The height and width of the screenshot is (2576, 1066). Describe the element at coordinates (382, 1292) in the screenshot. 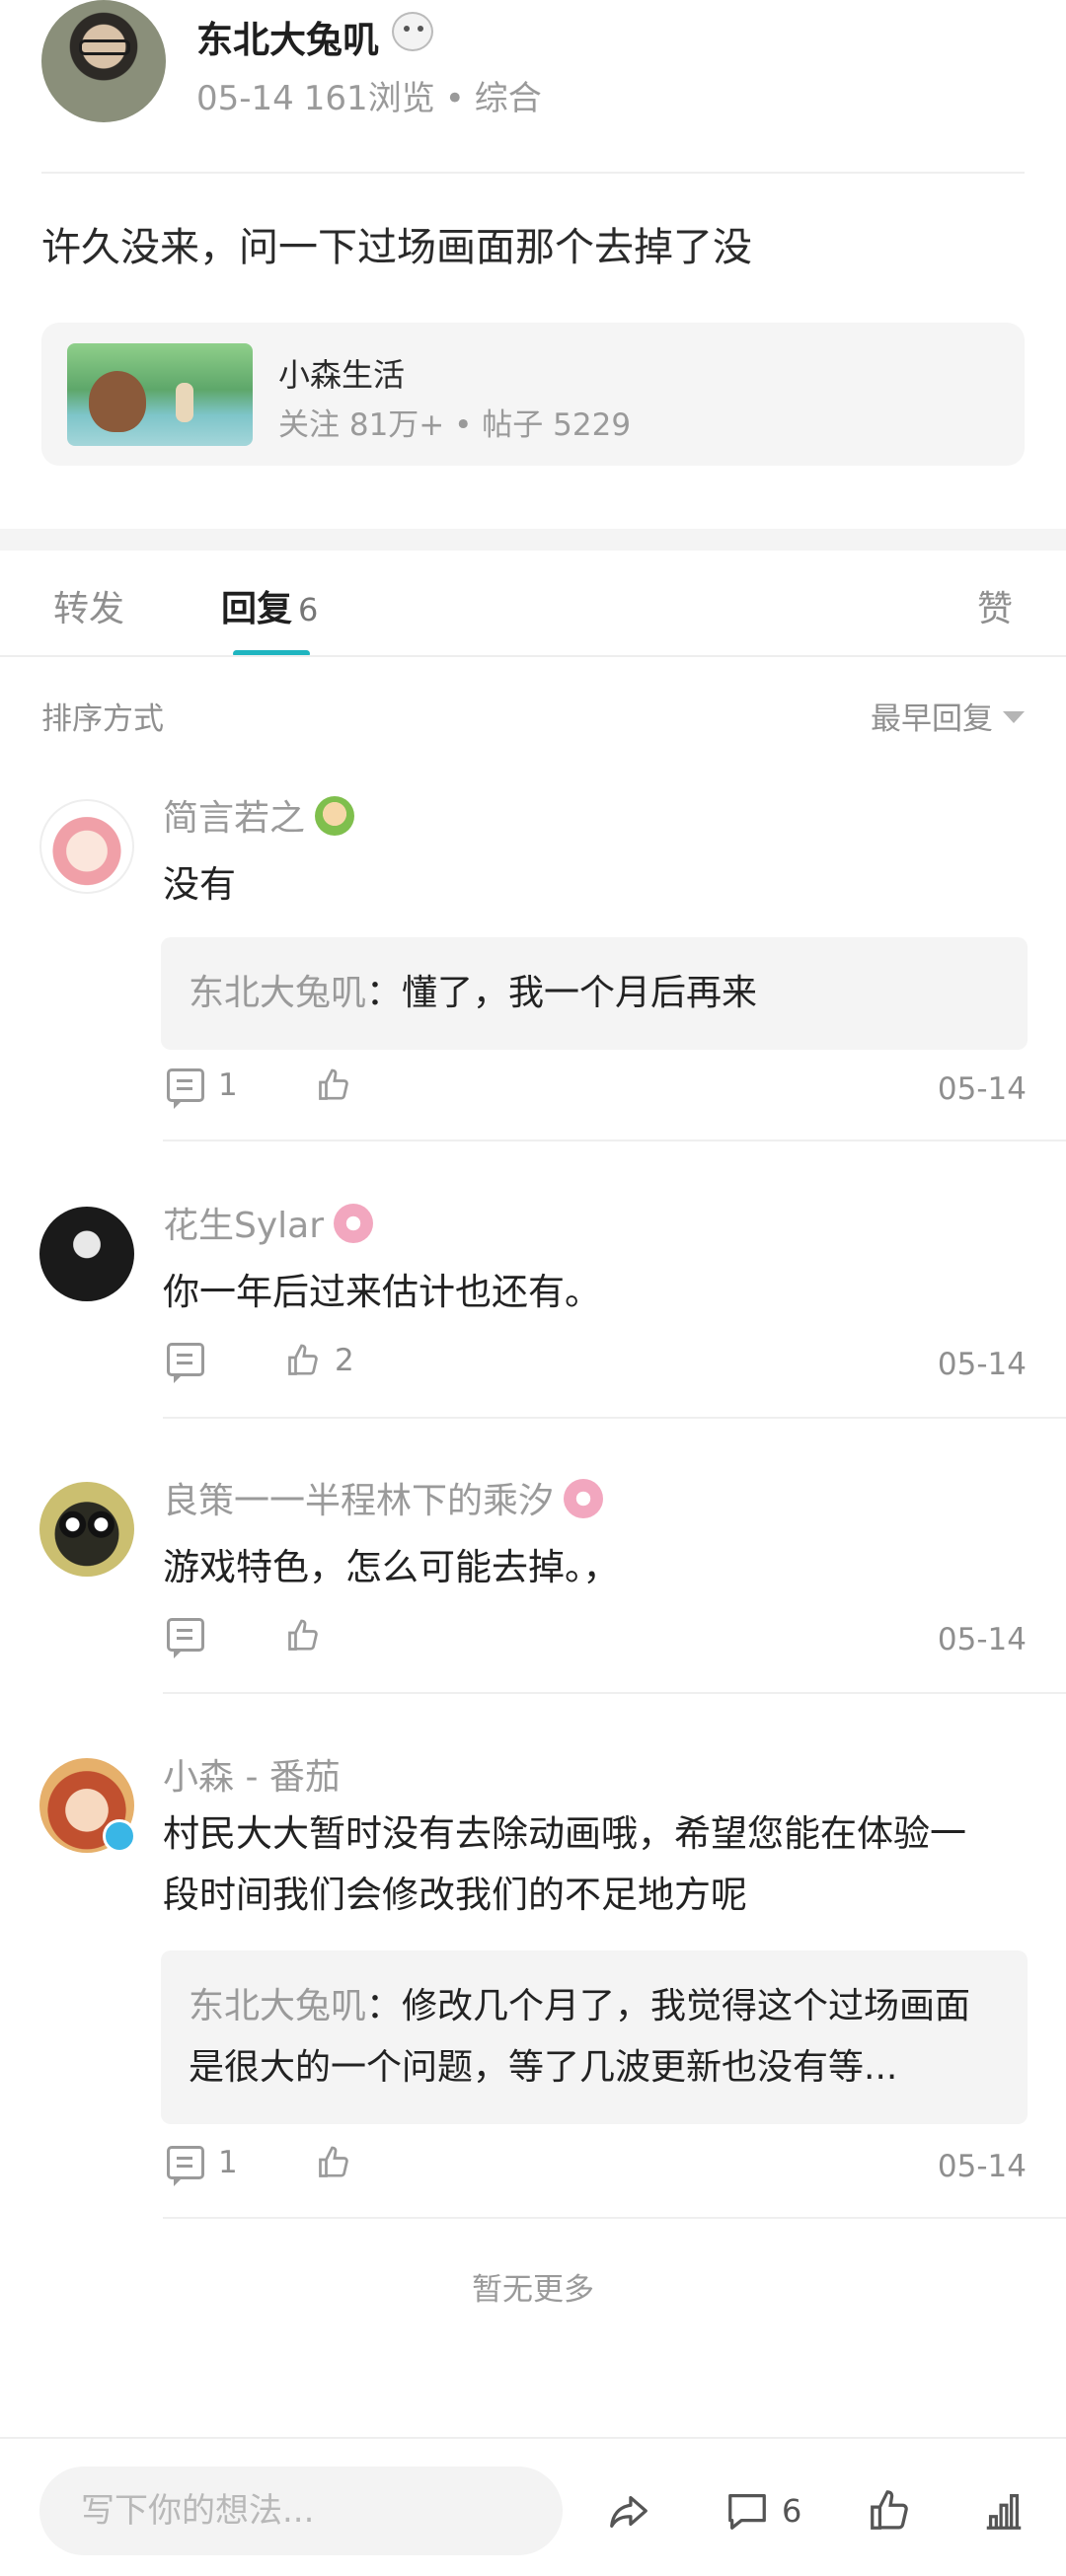

I see `comment-text: 你一年后过来估计也还有。` at that location.